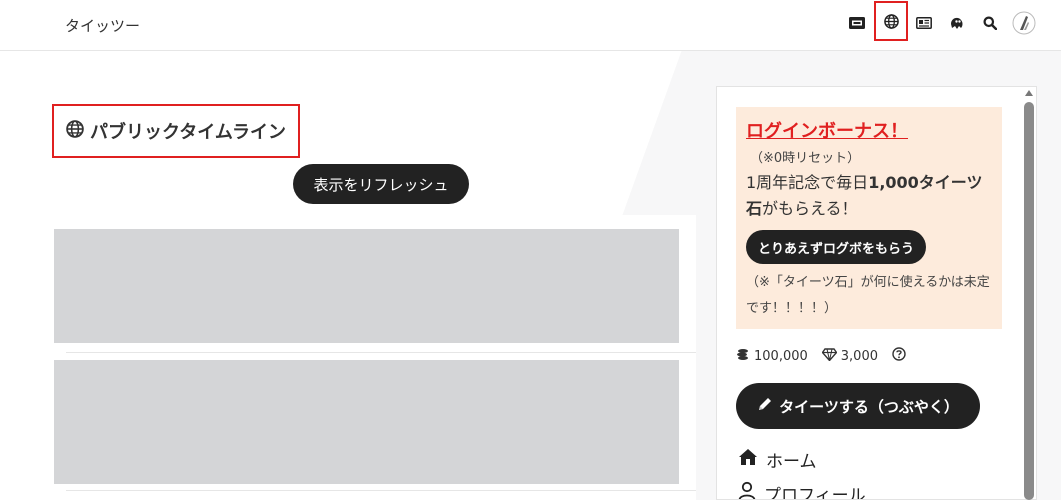  Describe the element at coordinates (836, 247) in the screenshot. I see `claim-bonus-button: とりあえずログボをもらう` at that location.